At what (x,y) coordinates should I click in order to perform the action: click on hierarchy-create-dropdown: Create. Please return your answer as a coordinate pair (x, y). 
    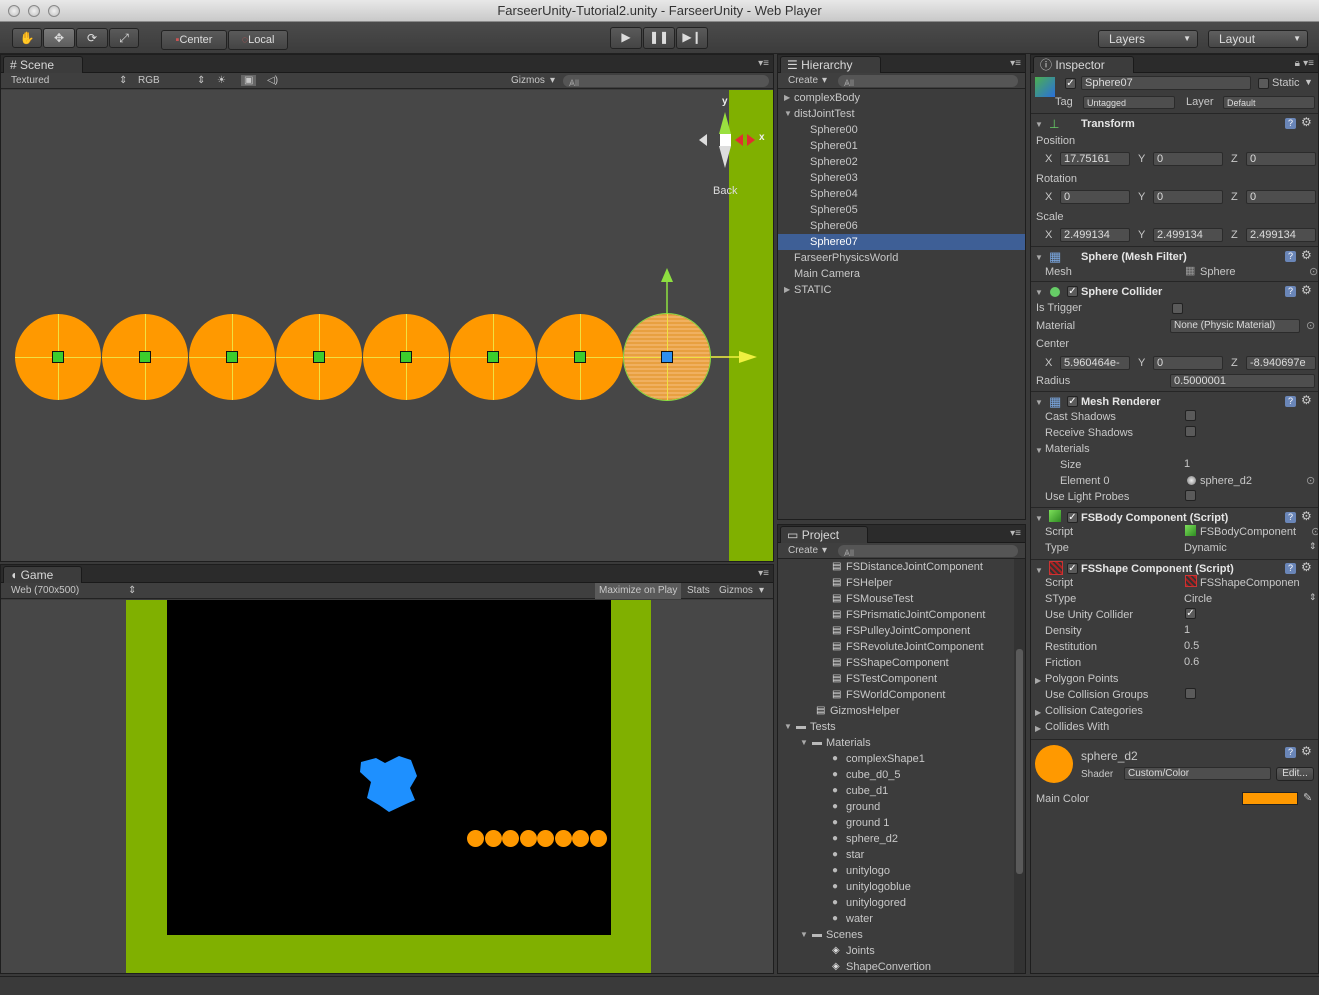
    Looking at the image, I should click on (803, 80).